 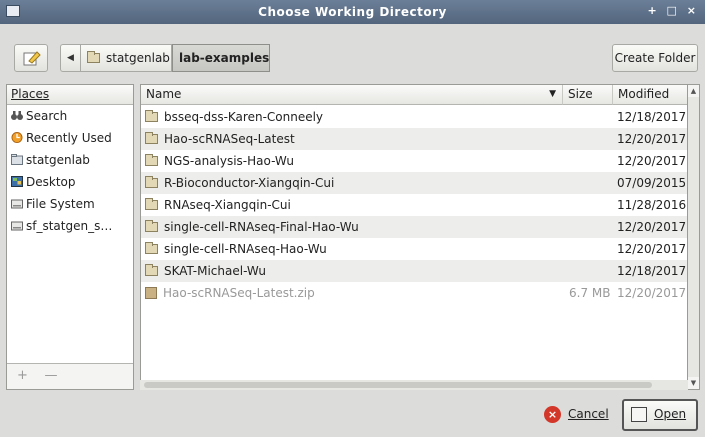 What do you see at coordinates (590, 293) in the screenshot?
I see `file-size: 6.7 MB` at bounding box center [590, 293].